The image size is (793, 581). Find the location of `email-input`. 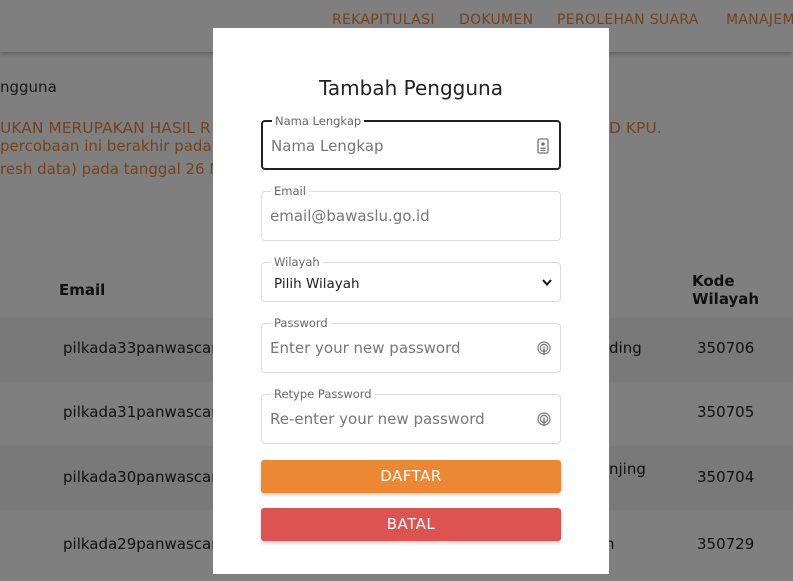

email-input is located at coordinates (400, 216).